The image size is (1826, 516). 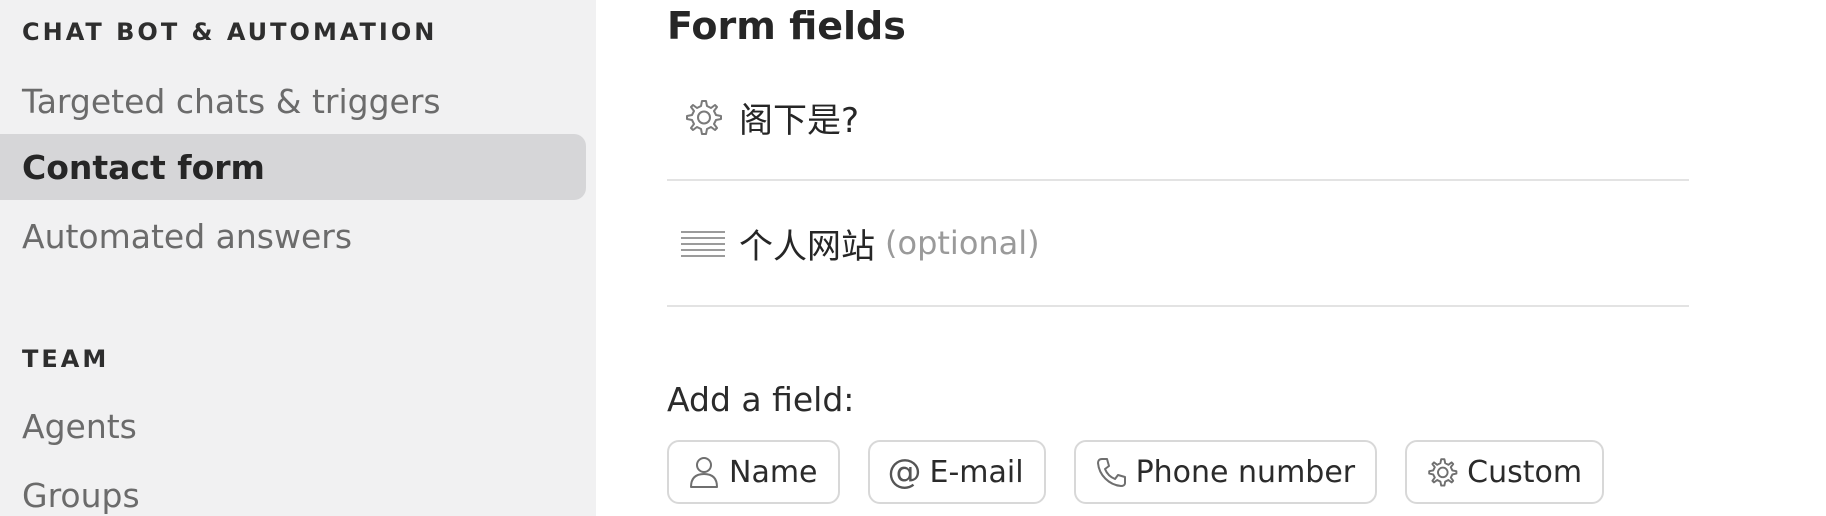 I want to click on sidebar-item-label: Agents, so click(x=79, y=426).